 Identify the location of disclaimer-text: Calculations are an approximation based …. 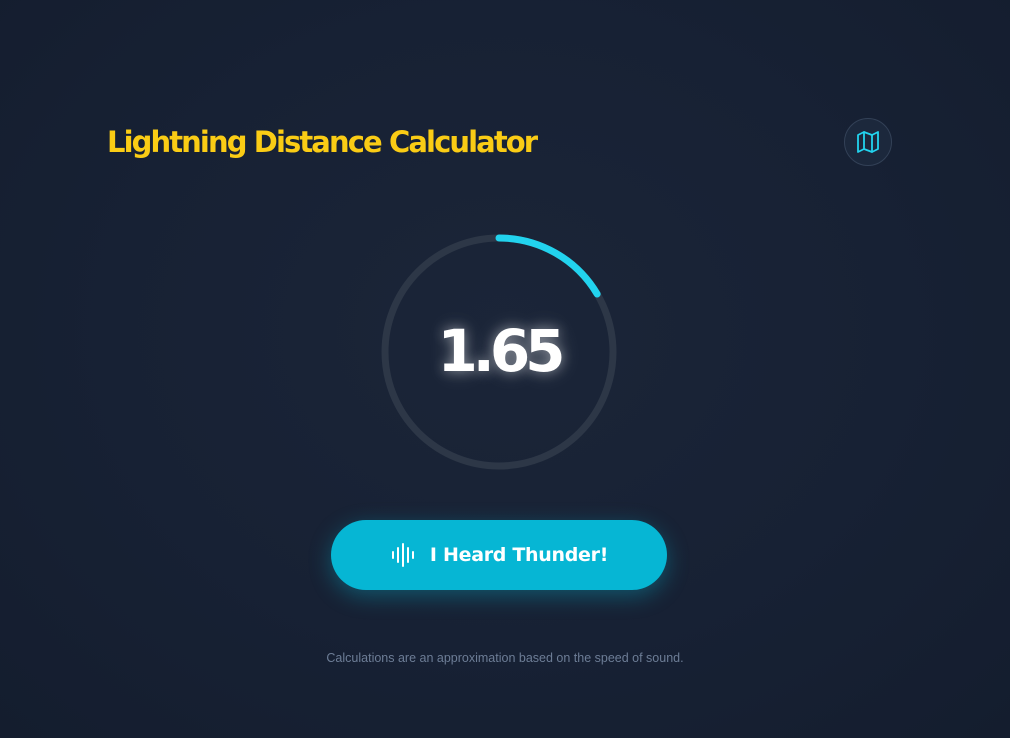
(505, 658).